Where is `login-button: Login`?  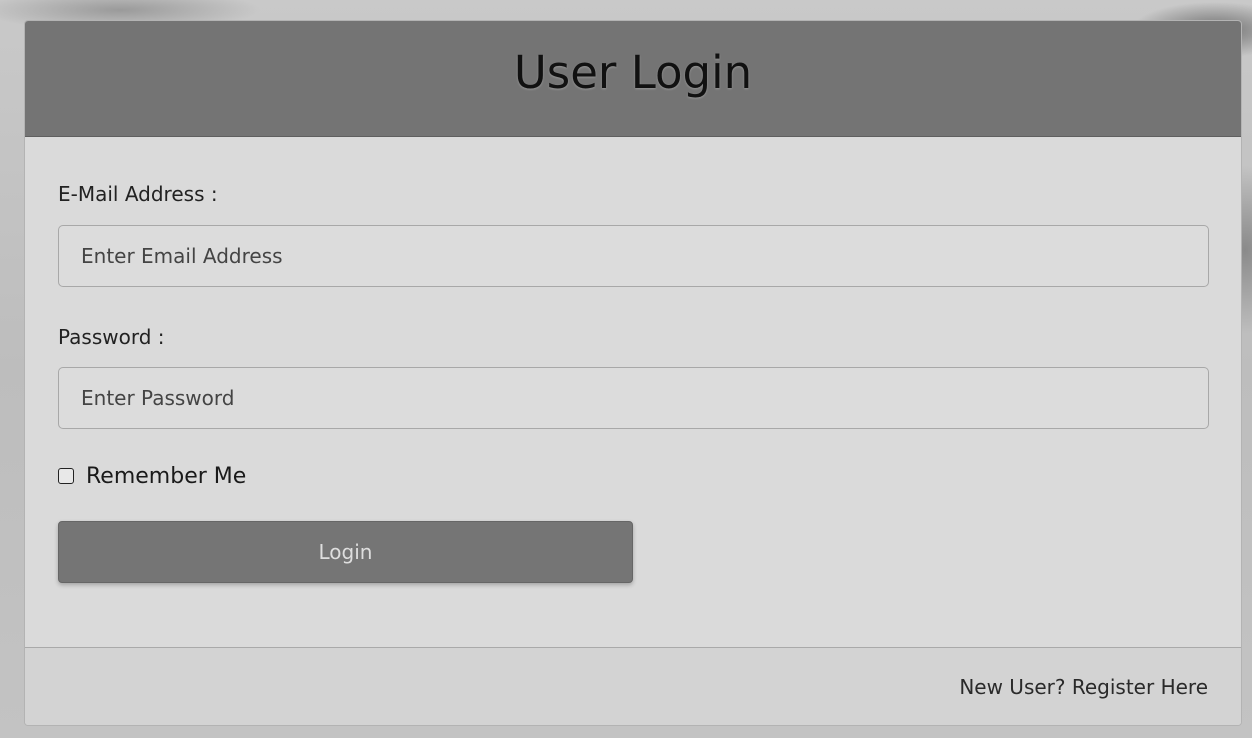
login-button: Login is located at coordinates (345, 552).